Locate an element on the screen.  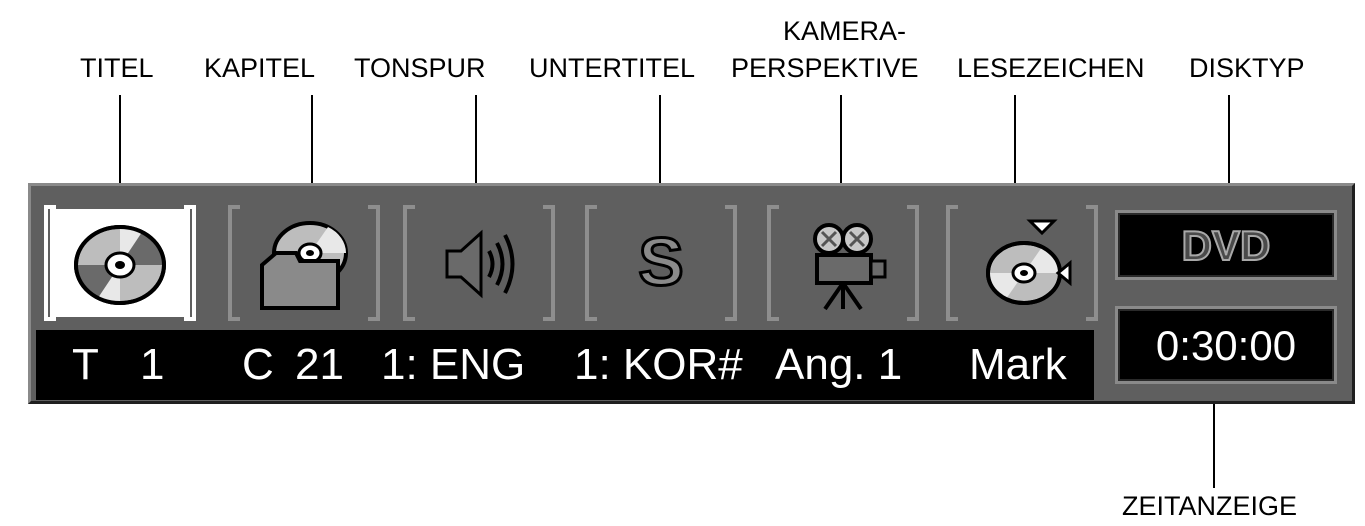
time-display-box: 0:30:00 is located at coordinates (1226, 345).